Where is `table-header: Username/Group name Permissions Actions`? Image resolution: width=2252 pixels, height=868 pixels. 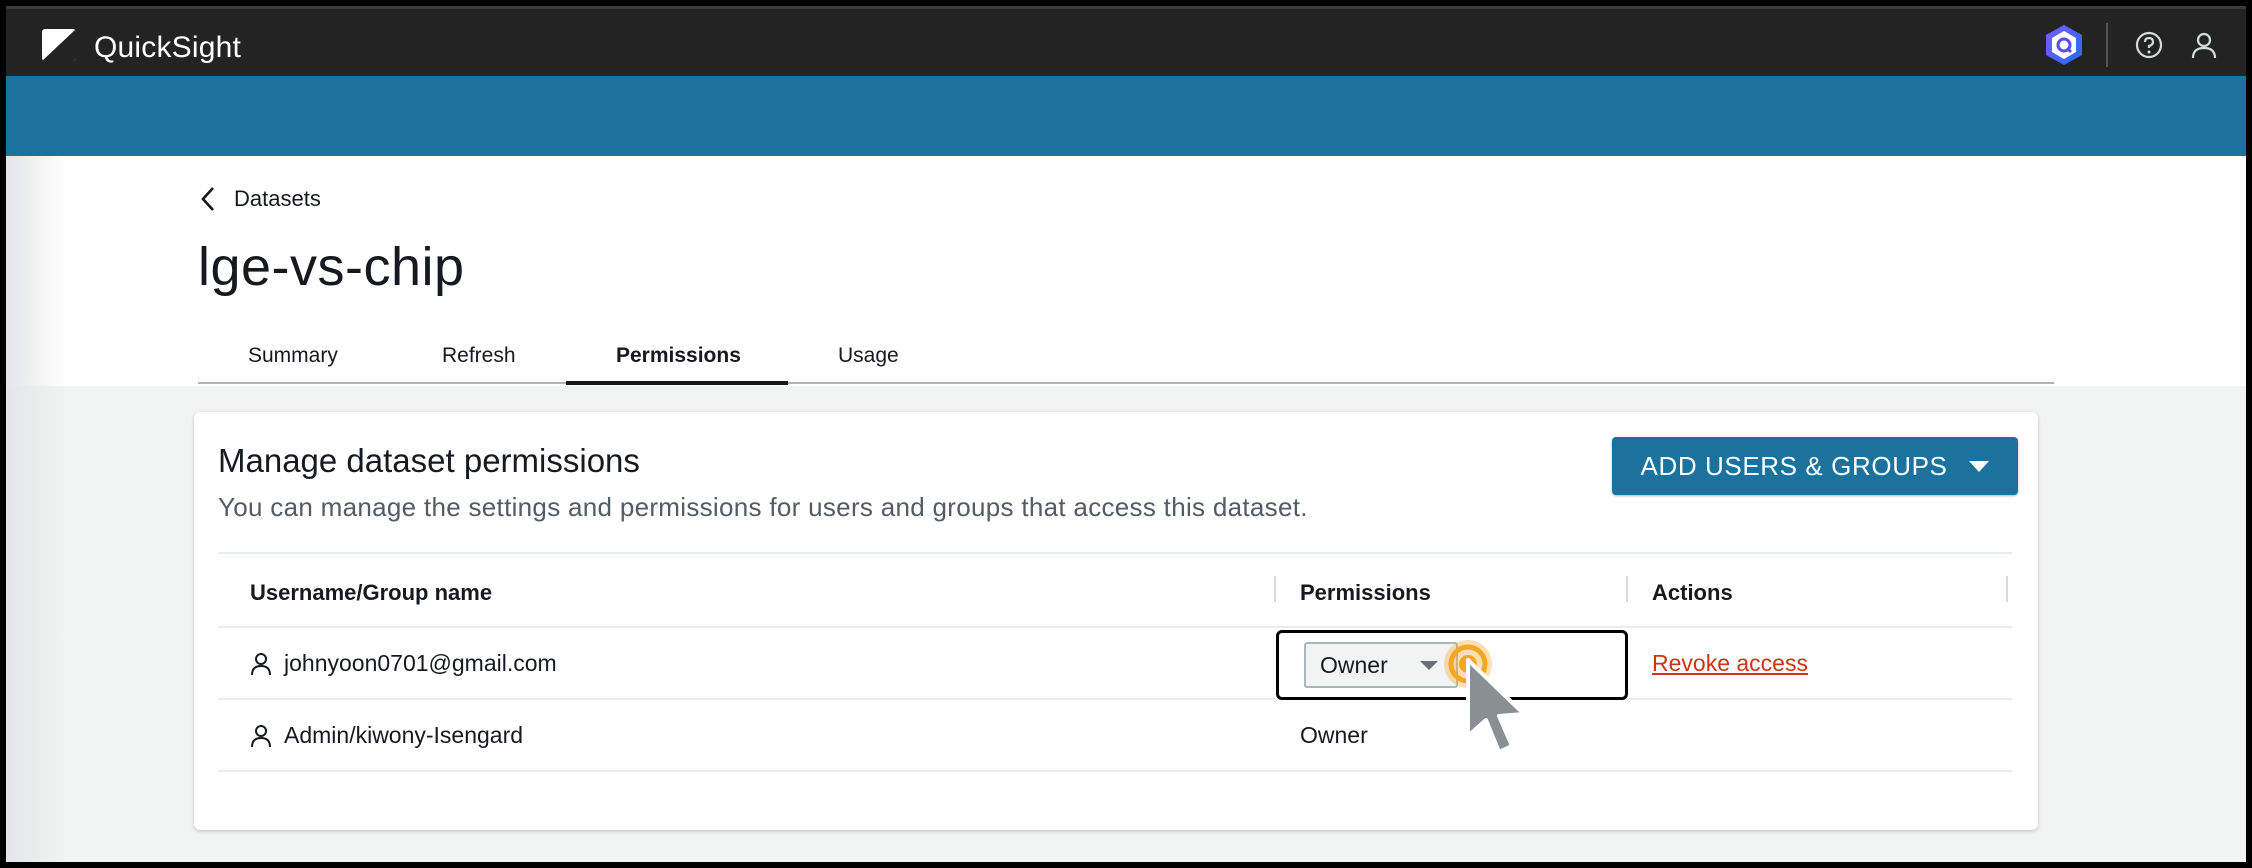 table-header: Username/Group name Permissions Actions is located at coordinates (1115, 590).